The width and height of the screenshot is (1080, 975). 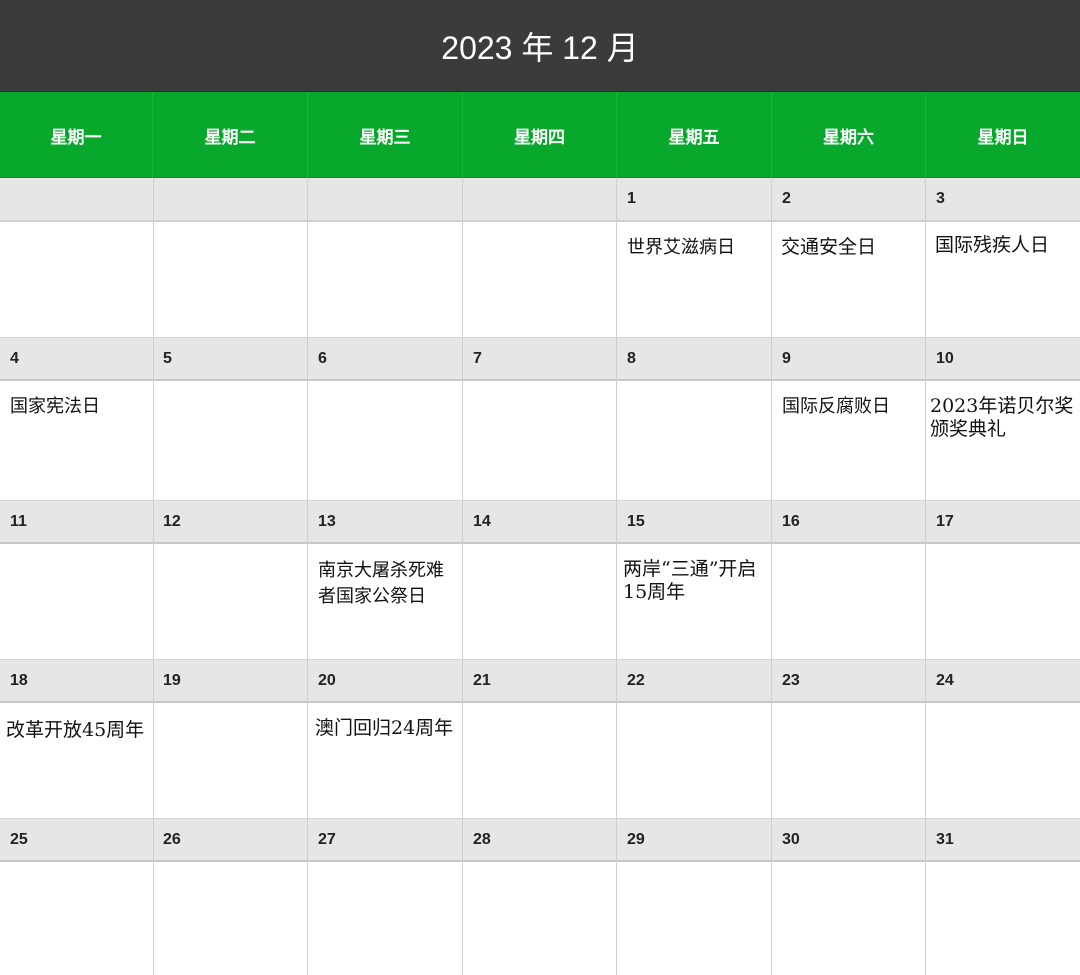 I want to click on date-cell: 6, so click(x=385, y=359).